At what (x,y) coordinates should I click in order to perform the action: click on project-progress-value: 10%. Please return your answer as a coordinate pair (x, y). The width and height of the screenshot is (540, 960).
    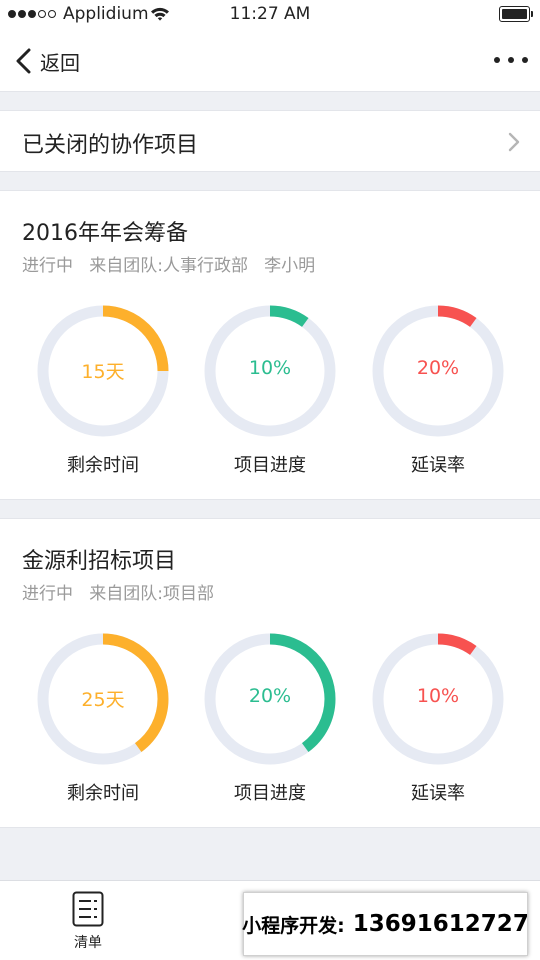
    Looking at the image, I should click on (270, 368).